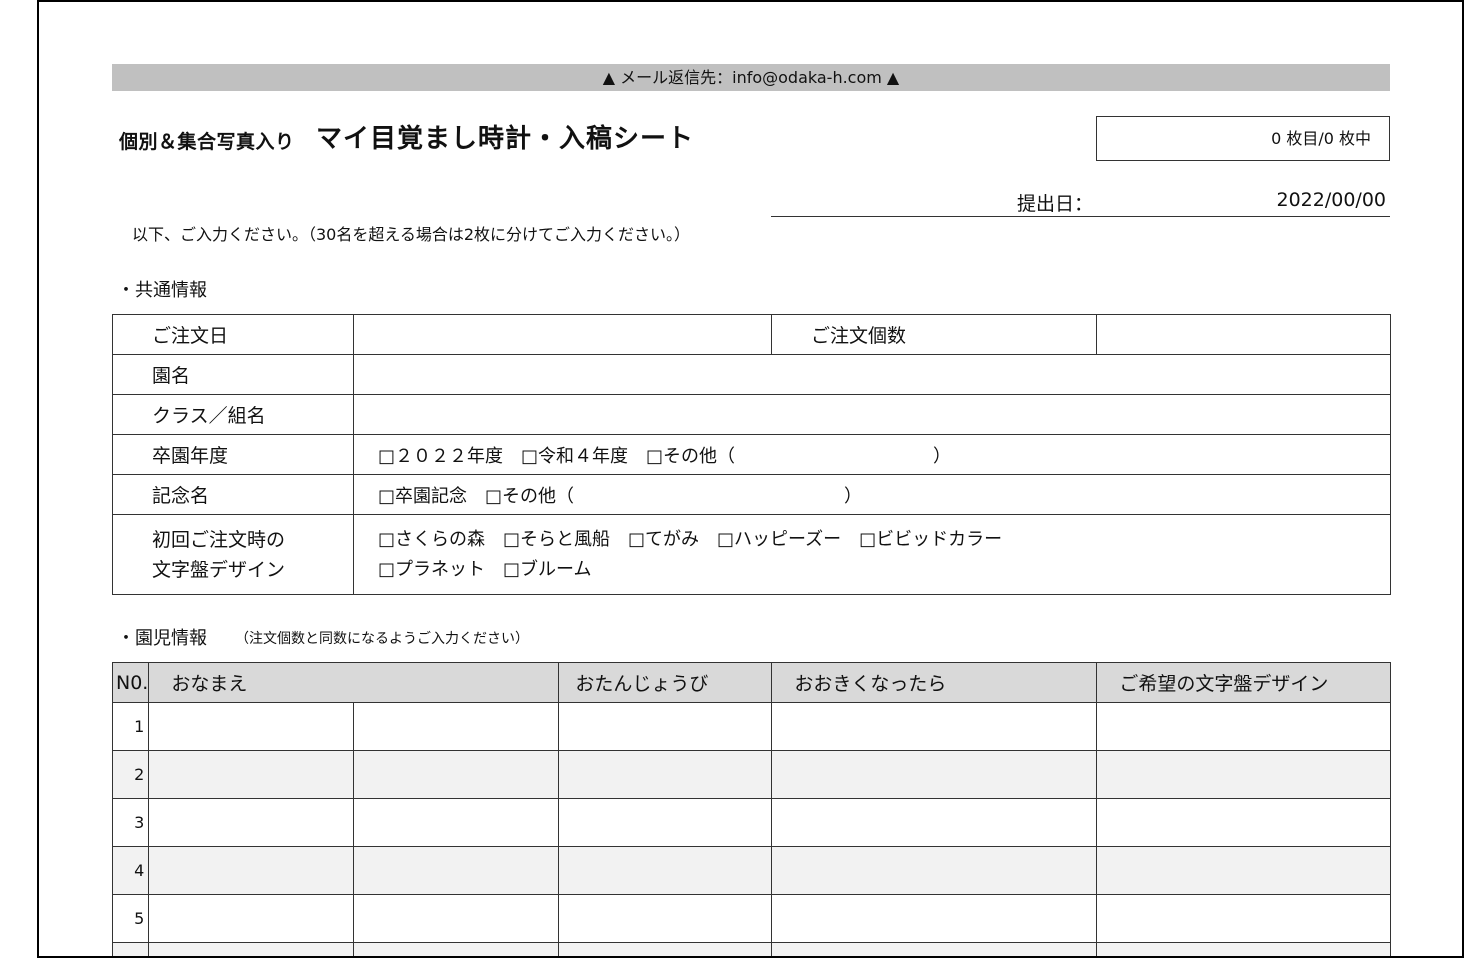  What do you see at coordinates (130, 949) in the screenshot?
I see `row-number` at bounding box center [130, 949].